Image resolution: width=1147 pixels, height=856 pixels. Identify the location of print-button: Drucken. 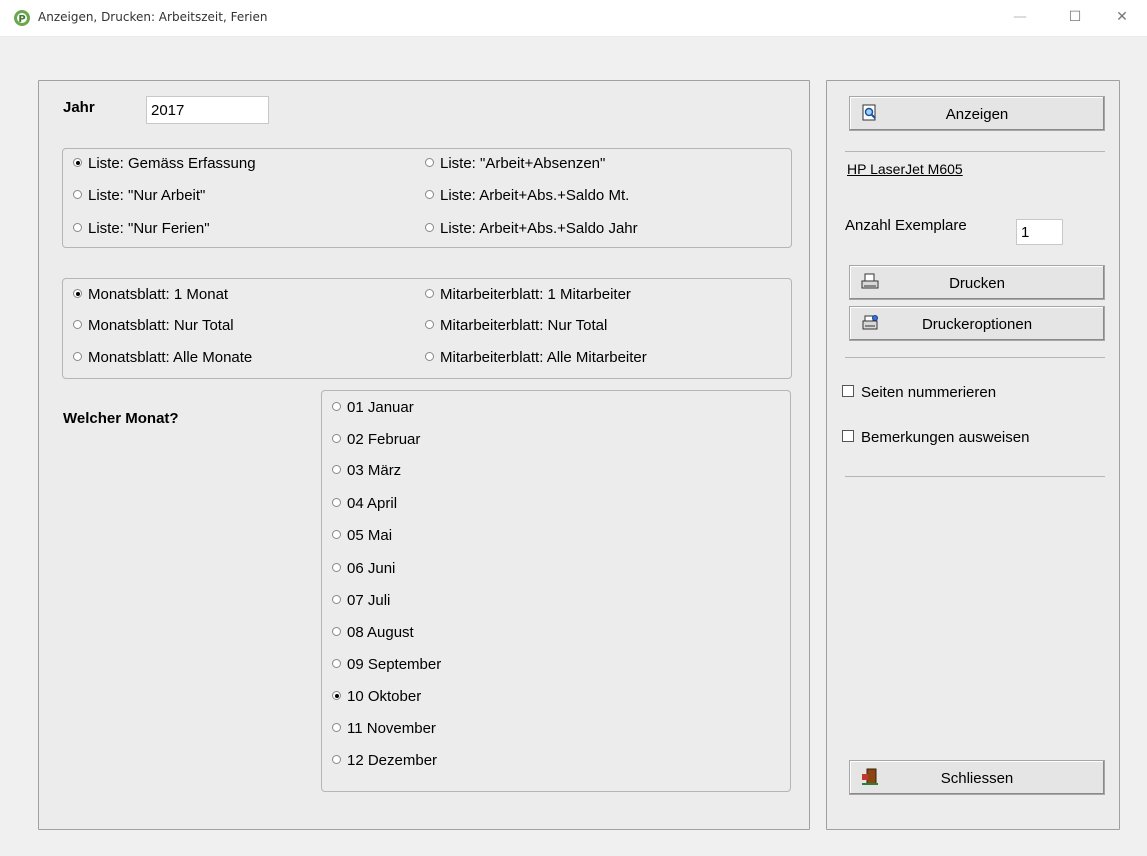
(977, 282).